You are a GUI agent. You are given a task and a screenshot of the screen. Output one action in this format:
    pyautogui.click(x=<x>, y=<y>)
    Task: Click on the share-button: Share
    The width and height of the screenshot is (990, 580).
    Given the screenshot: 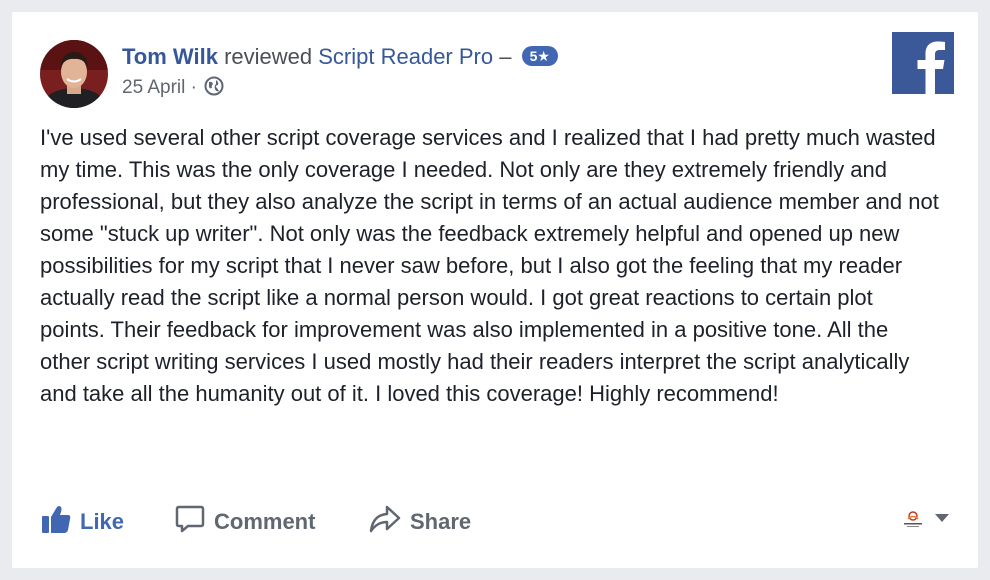 What is the action you would take?
    pyautogui.click(x=419, y=522)
    